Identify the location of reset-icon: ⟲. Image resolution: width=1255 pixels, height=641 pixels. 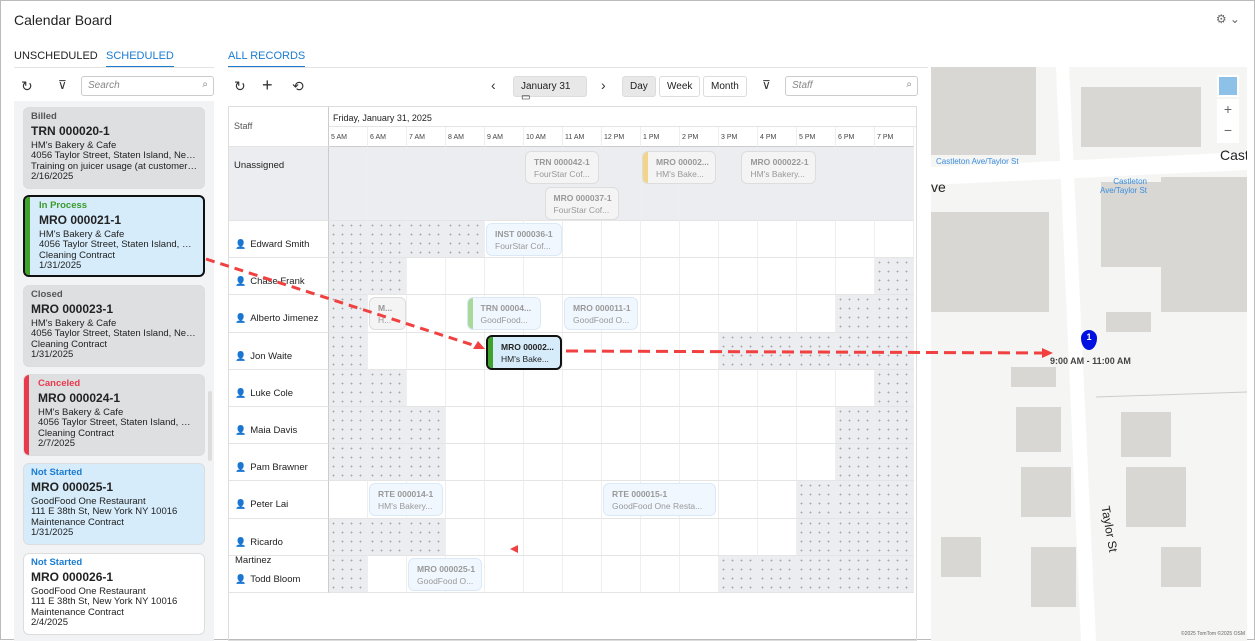
(298, 86).